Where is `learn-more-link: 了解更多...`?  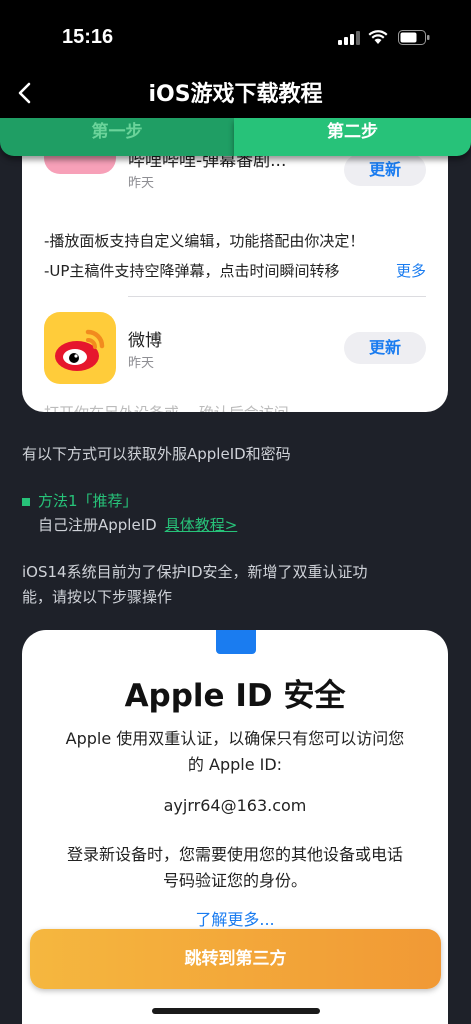 learn-more-link: 了解更多... is located at coordinates (235, 918).